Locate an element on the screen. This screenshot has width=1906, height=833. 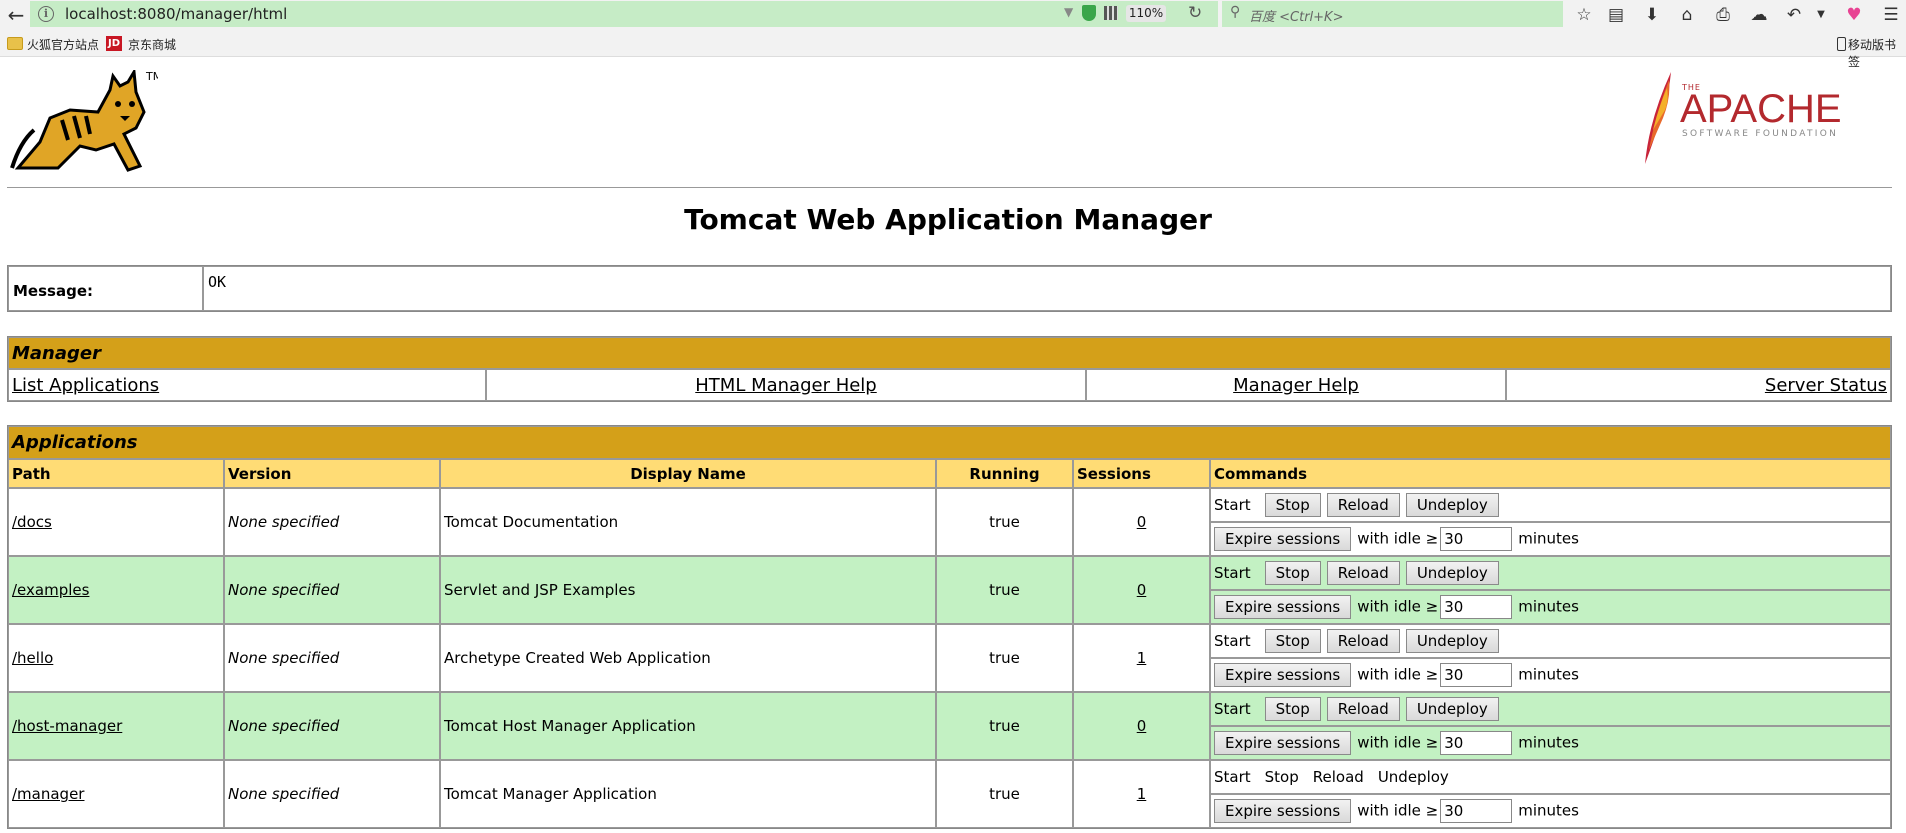
column-header-running: Running is located at coordinates (1004, 473).